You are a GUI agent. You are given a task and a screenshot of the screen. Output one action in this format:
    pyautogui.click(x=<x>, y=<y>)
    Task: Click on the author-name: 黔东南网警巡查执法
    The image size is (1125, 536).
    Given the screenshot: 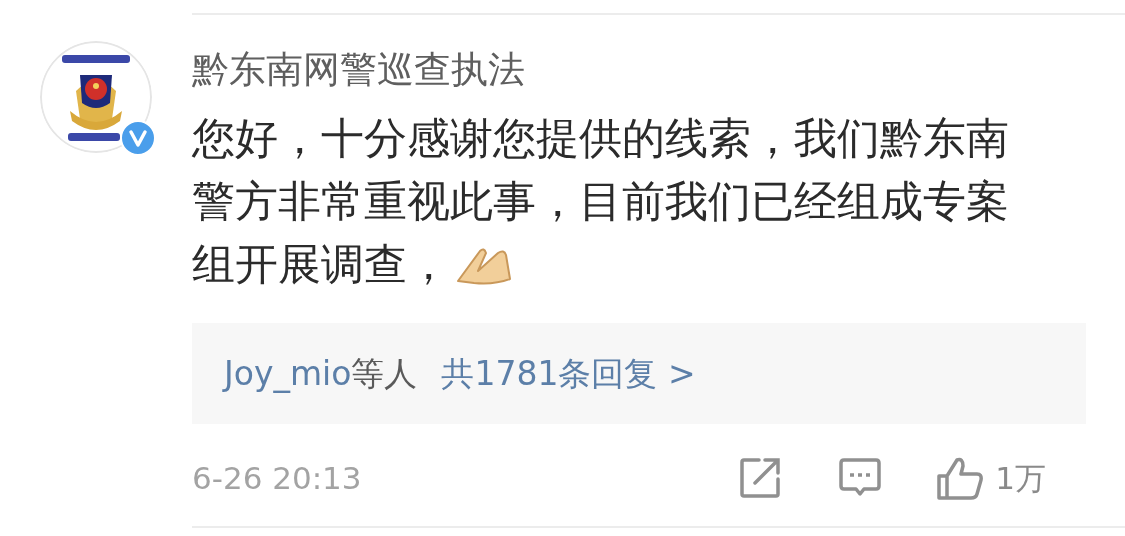 What is the action you would take?
    pyautogui.click(x=358, y=70)
    